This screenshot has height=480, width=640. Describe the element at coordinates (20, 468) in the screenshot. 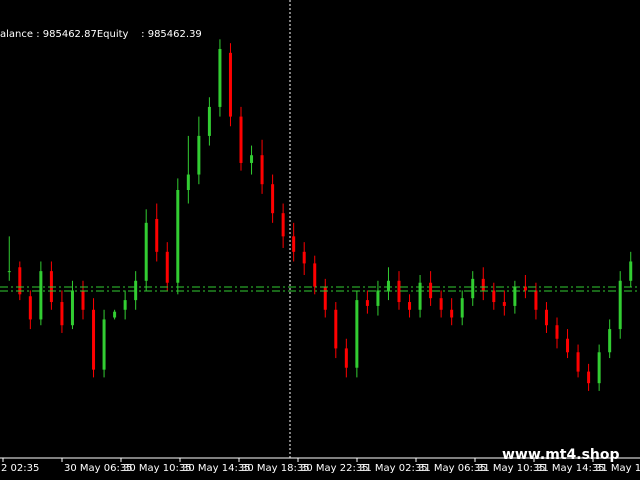

I see `x-tick-label: 2 02:35` at that location.